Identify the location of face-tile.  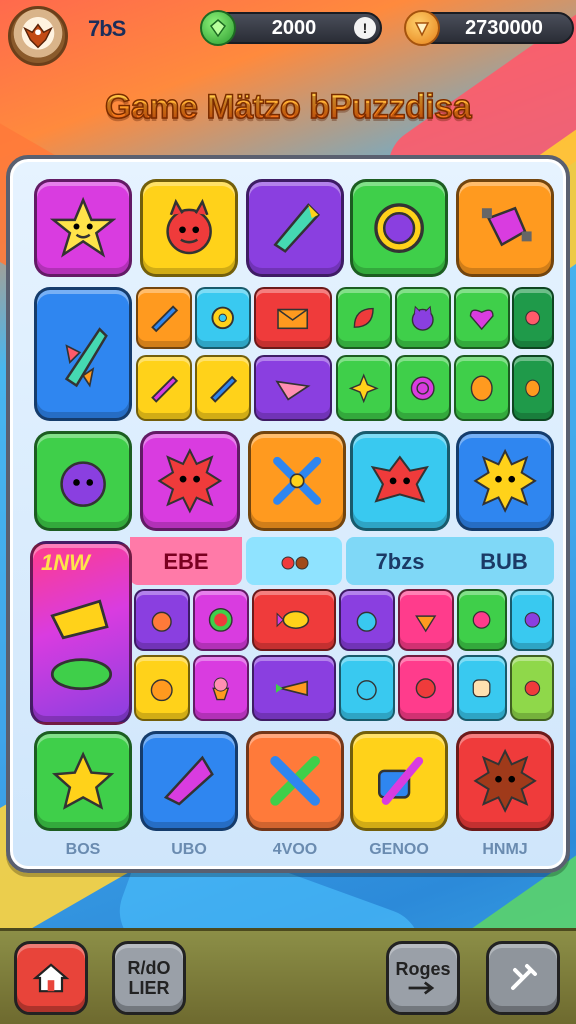
(482, 688).